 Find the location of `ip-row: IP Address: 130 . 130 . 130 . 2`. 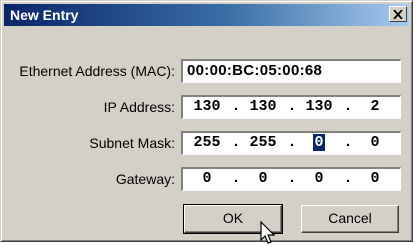

ip-row: IP Address: 130 . 130 . 130 . 2 is located at coordinates (206, 107).